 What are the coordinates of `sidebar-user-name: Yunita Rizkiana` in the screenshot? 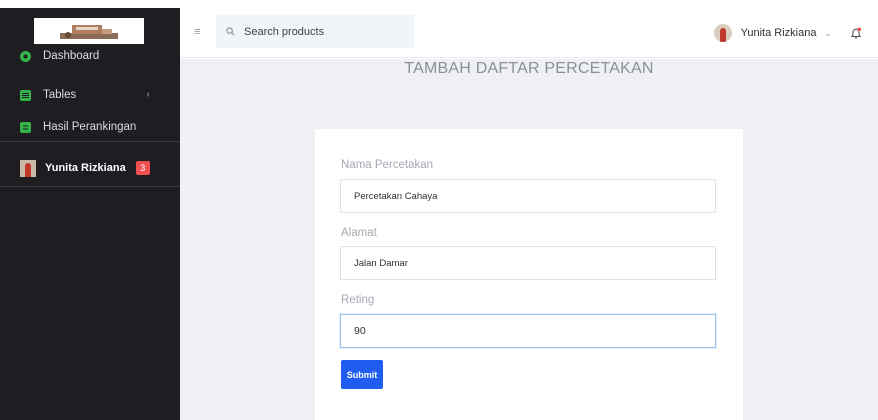 It's located at (85, 168).